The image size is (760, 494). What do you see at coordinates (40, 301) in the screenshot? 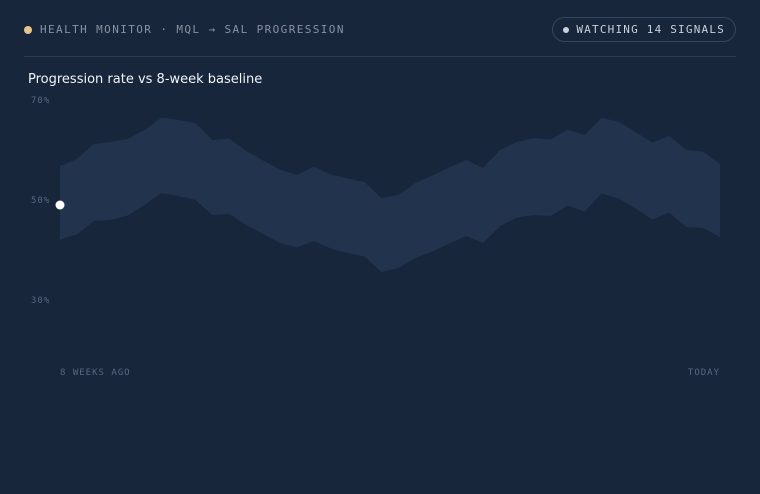
I see `y-tick-label: 30%` at bounding box center [40, 301].